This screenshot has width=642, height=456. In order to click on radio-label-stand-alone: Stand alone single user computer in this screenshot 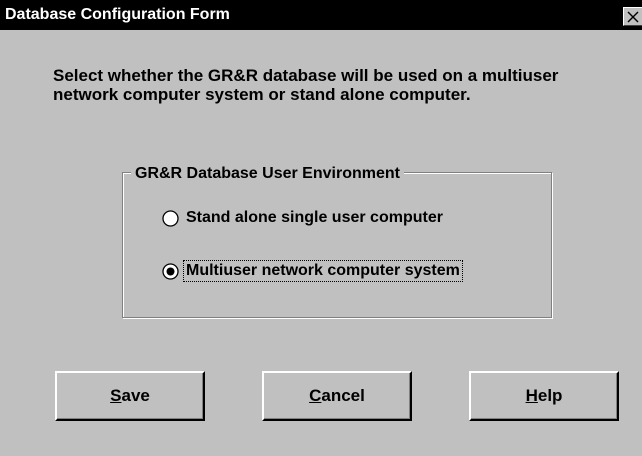, I will do `click(314, 217)`.